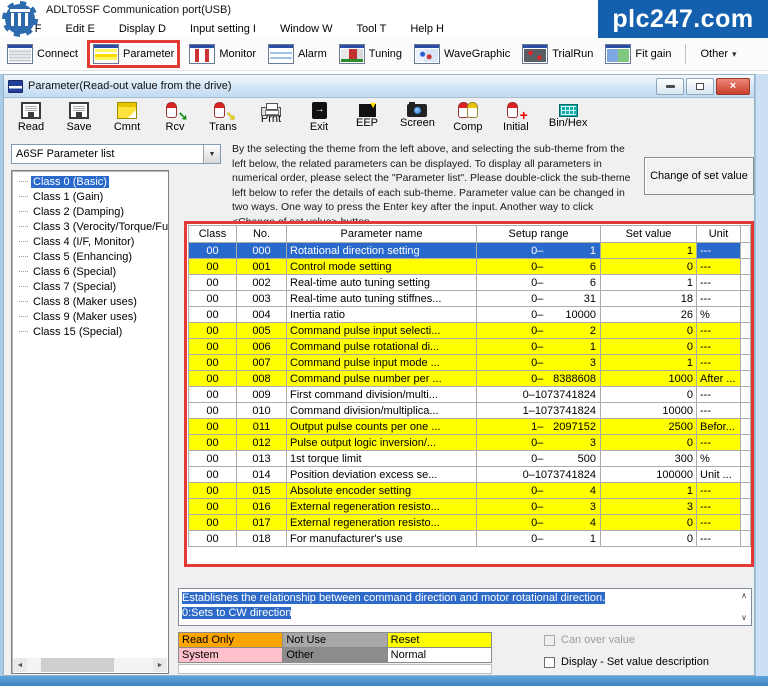  Describe the element at coordinates (91, 331) in the screenshot. I see `tree-item-class-15-special: Class 15 (Special)` at that location.